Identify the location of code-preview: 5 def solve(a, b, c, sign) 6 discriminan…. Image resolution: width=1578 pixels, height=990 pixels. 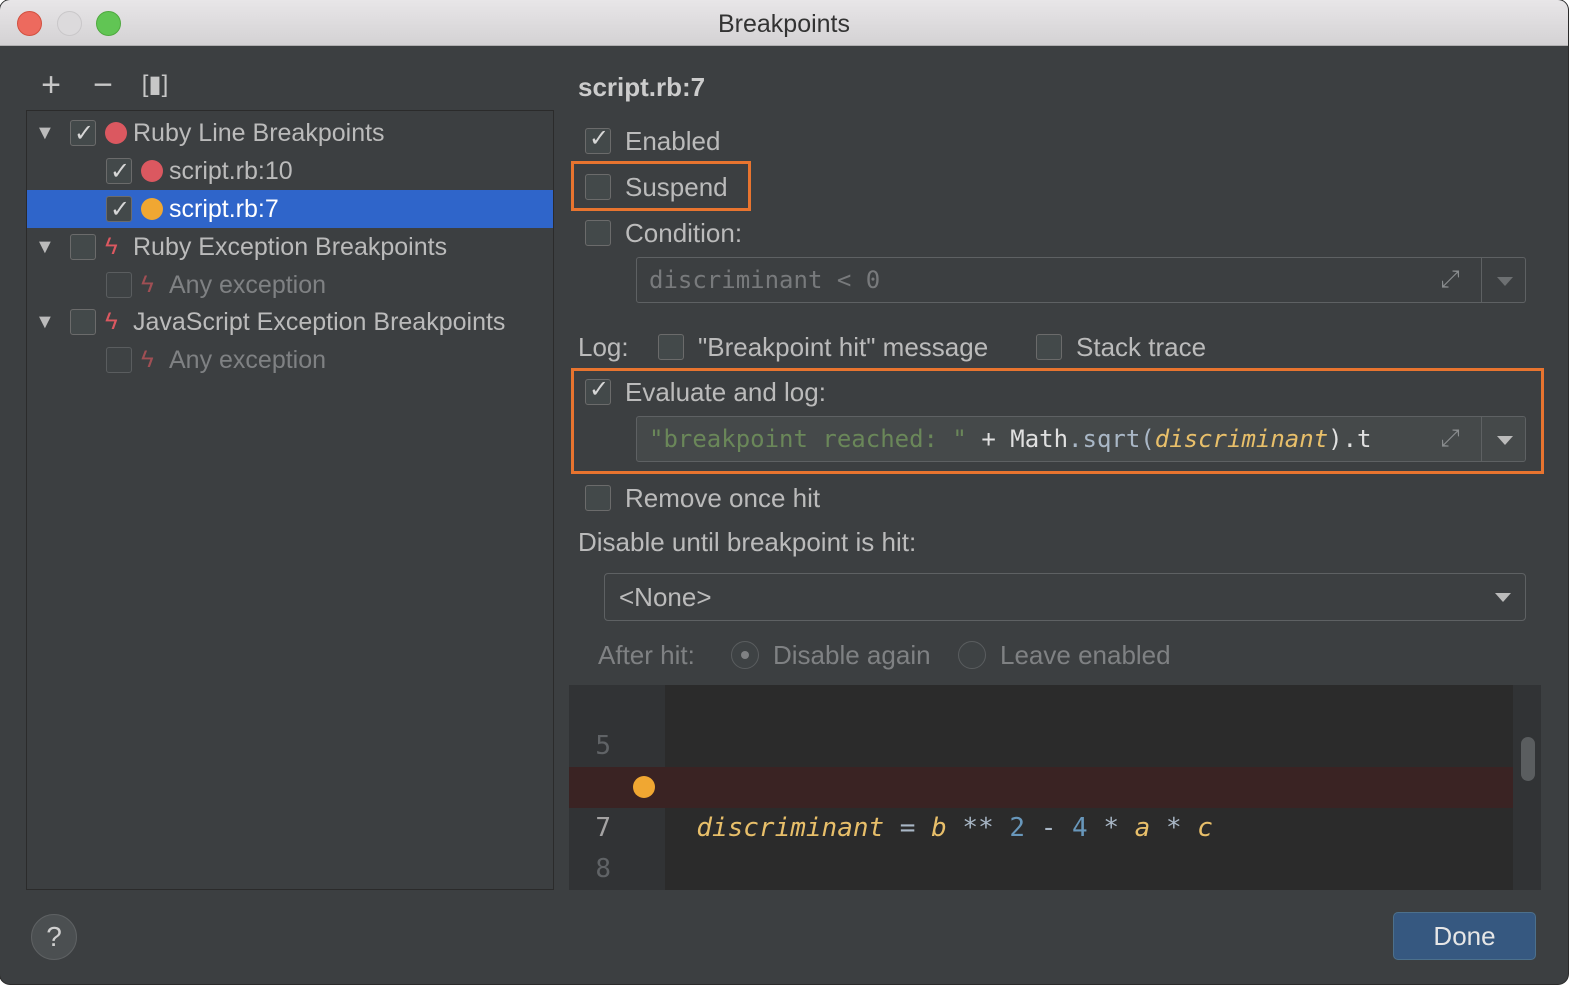
(1055, 787).